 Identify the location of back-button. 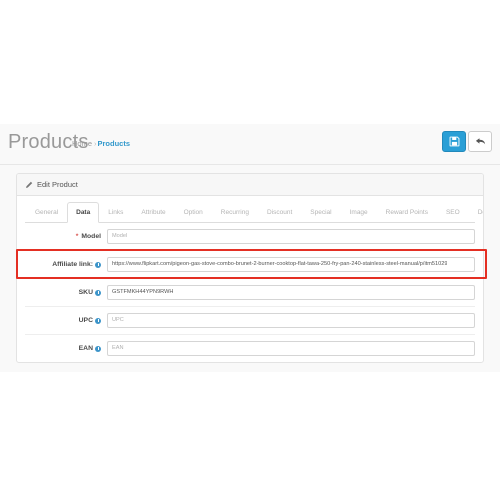
(480, 141).